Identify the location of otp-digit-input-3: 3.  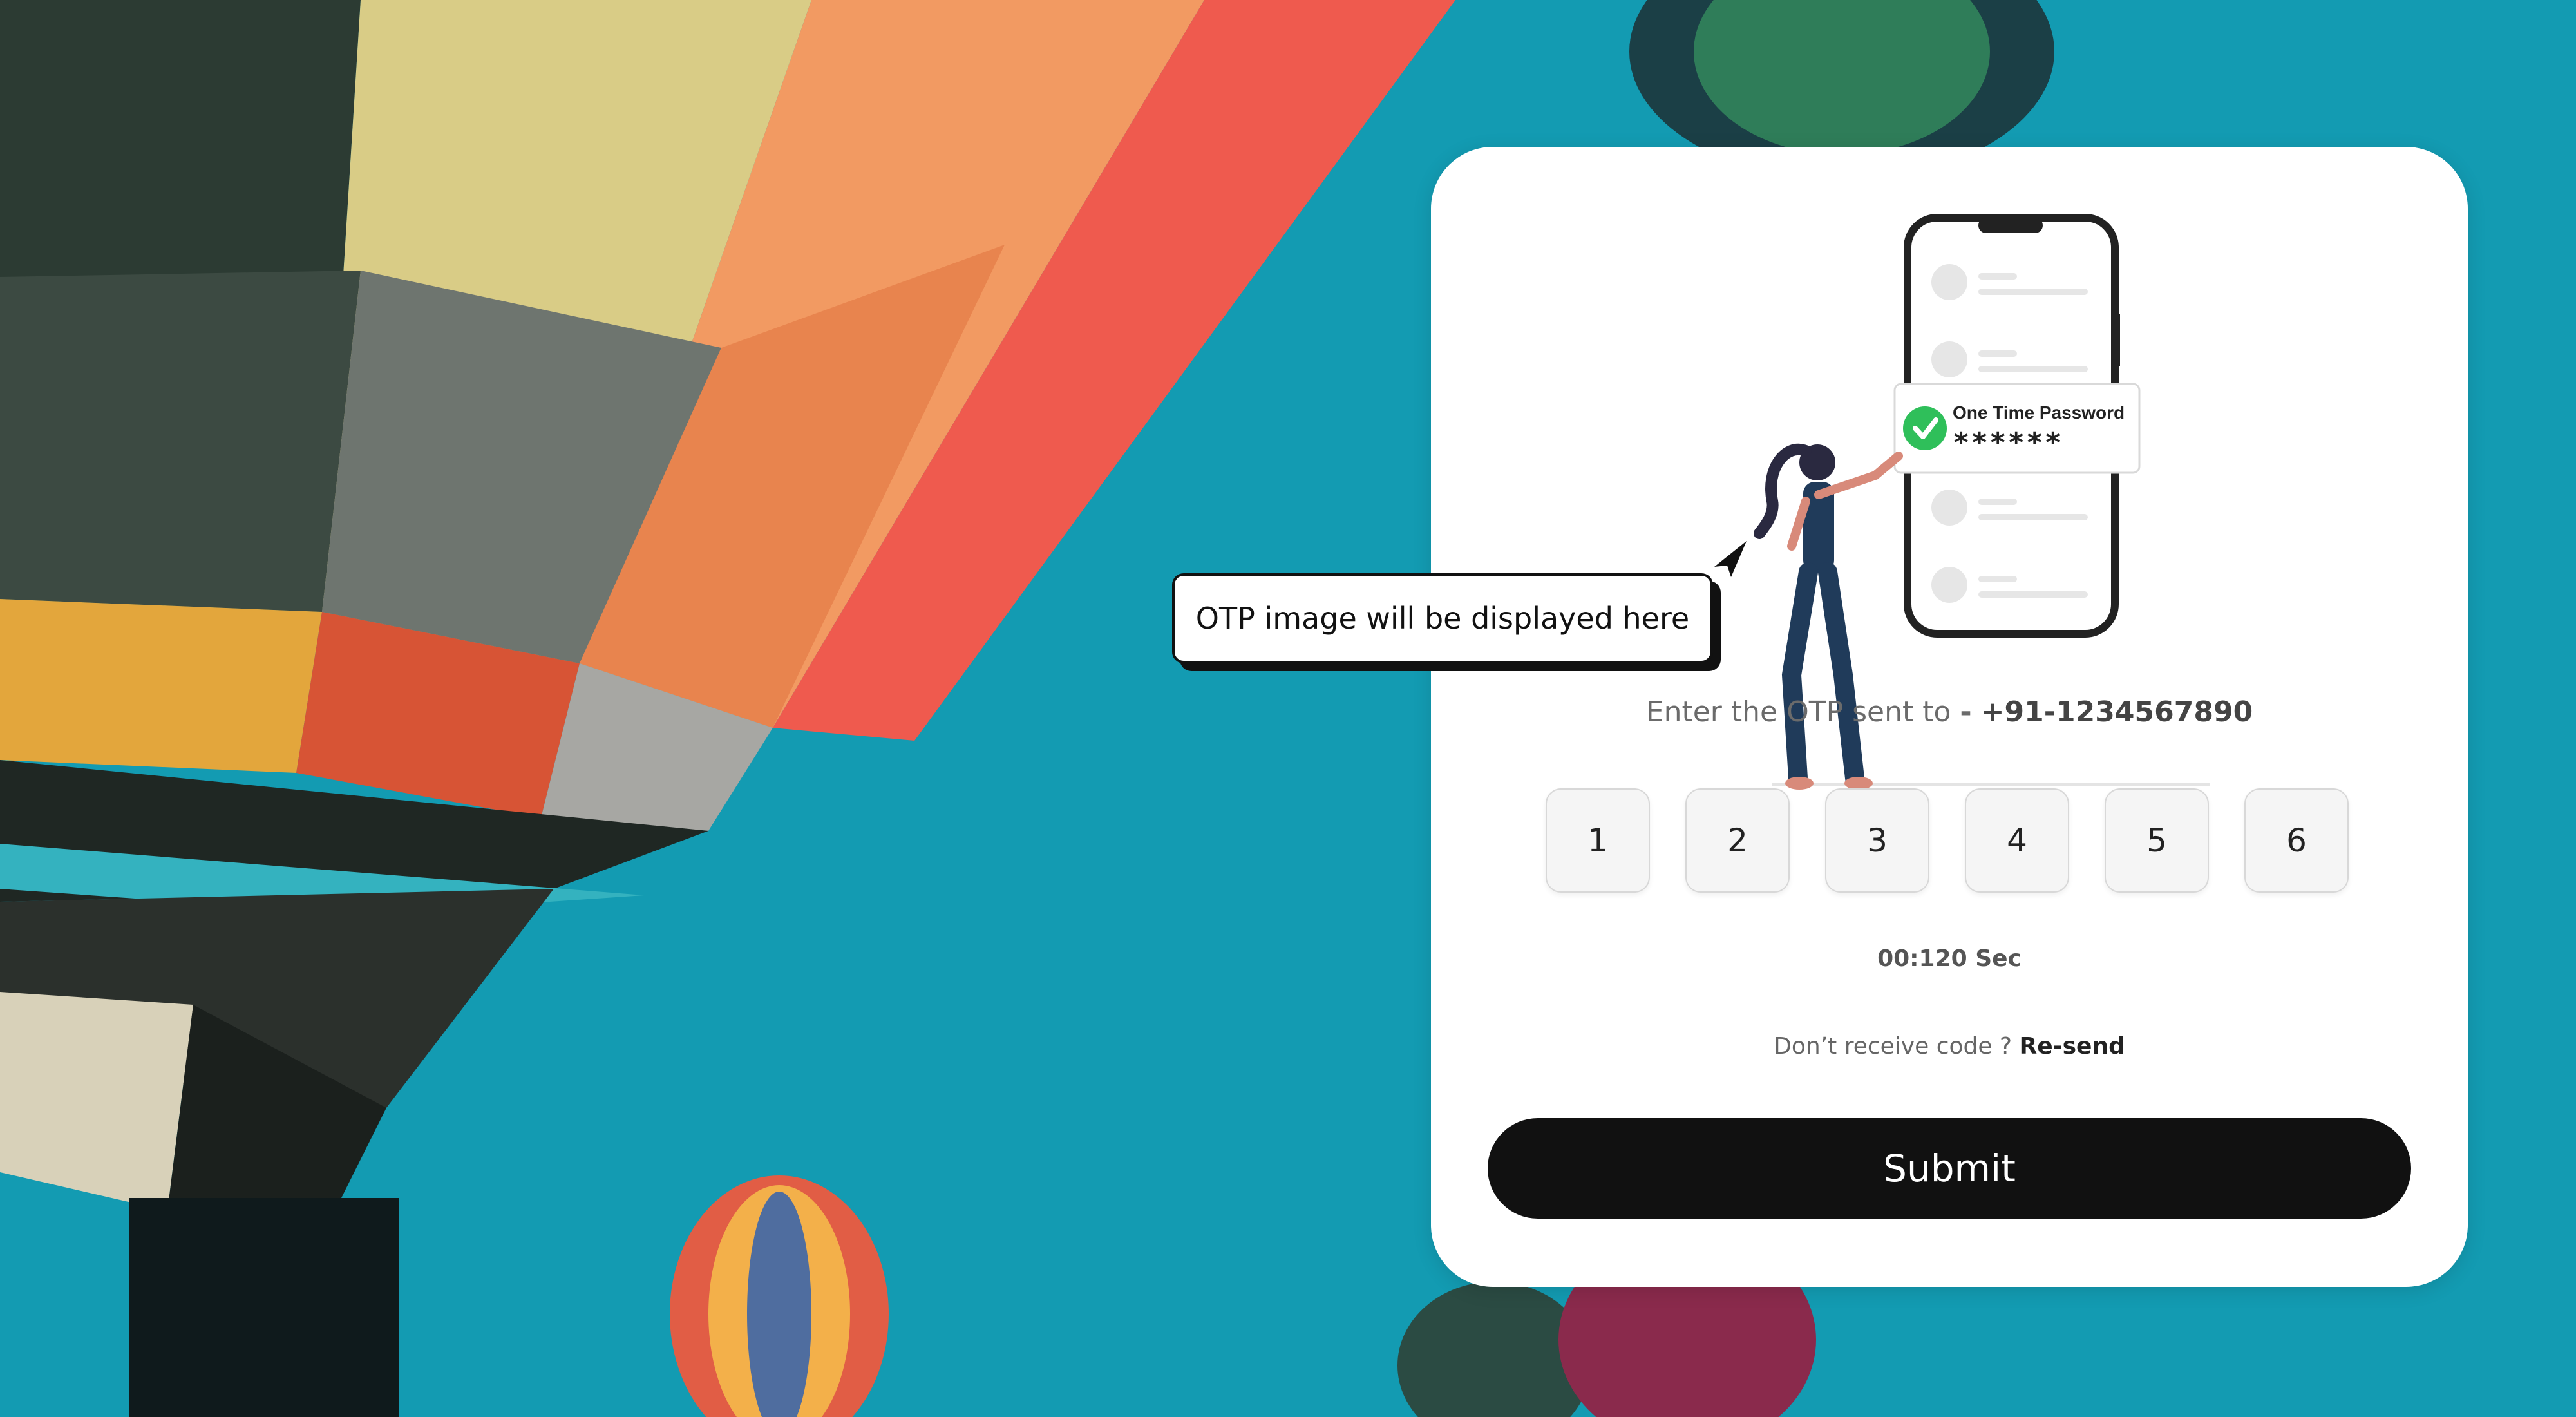
(1877, 840).